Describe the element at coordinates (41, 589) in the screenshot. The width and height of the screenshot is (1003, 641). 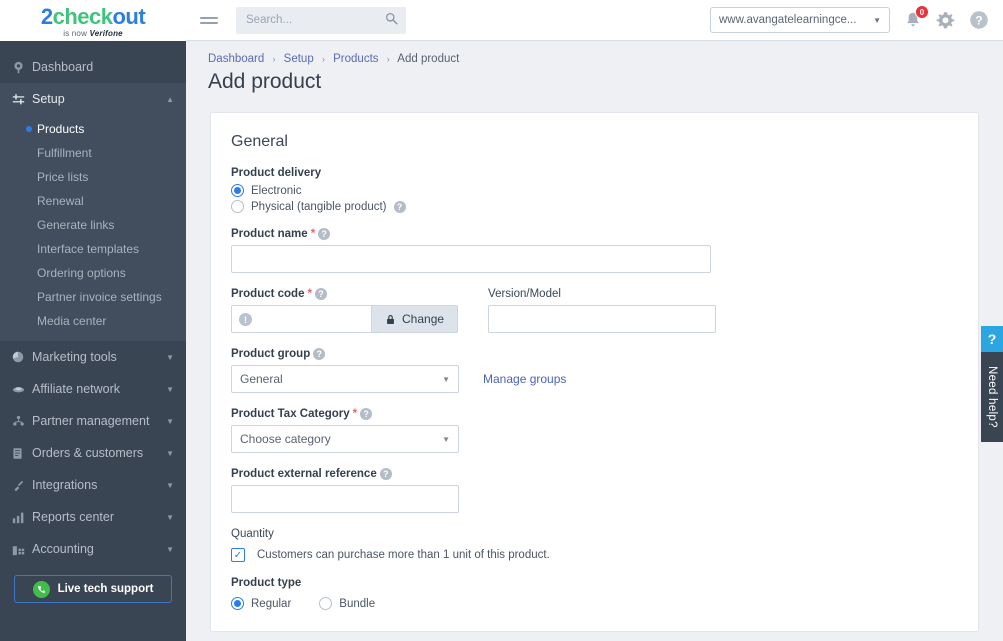
I see `phone-support-icon` at that location.